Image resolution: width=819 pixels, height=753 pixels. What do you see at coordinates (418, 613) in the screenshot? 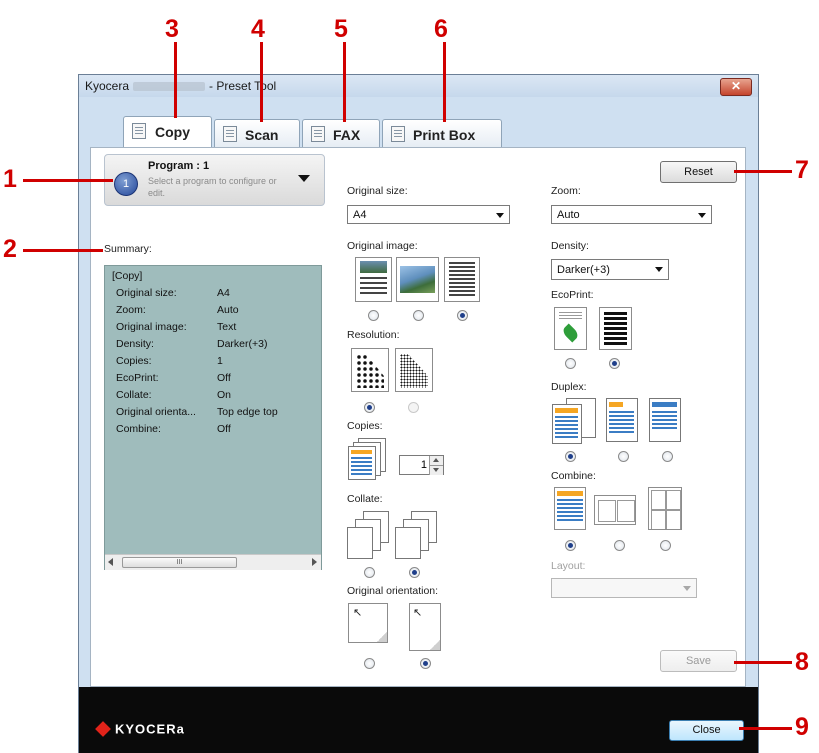
I see `arrow-up-left-icon: ↖` at bounding box center [418, 613].